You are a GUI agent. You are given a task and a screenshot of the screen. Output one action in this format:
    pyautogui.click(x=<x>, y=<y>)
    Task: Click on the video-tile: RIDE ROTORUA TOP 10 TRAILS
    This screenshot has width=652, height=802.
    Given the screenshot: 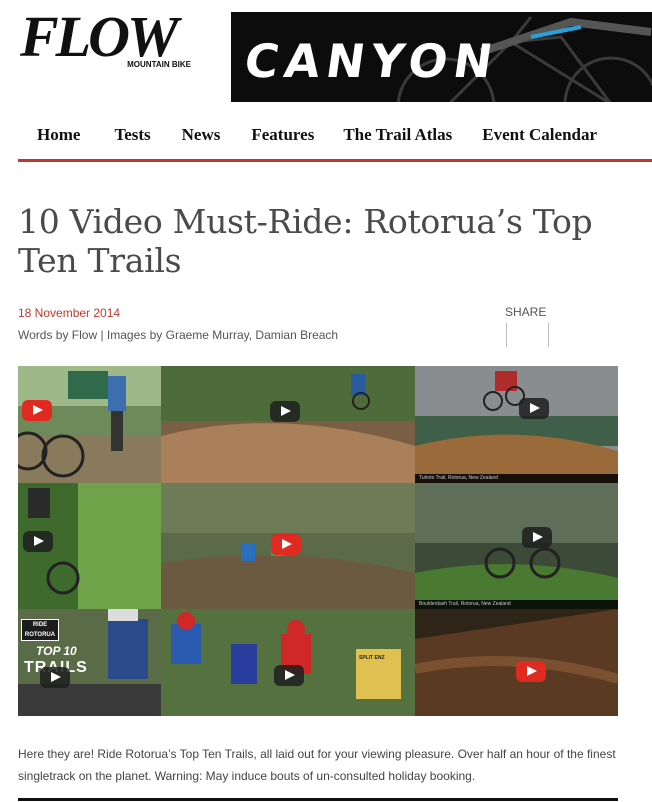 What is the action you would take?
    pyautogui.click(x=89, y=662)
    